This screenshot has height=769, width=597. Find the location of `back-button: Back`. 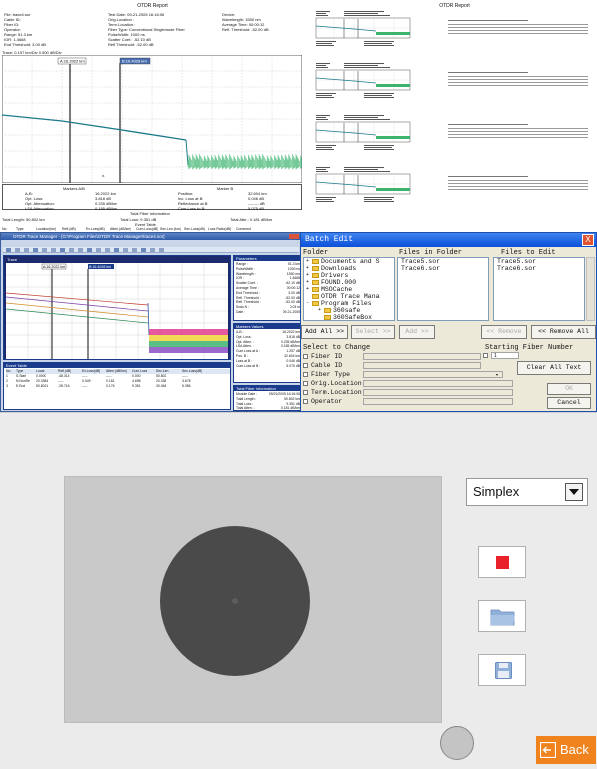

back-button: Back is located at coordinates (566, 750).